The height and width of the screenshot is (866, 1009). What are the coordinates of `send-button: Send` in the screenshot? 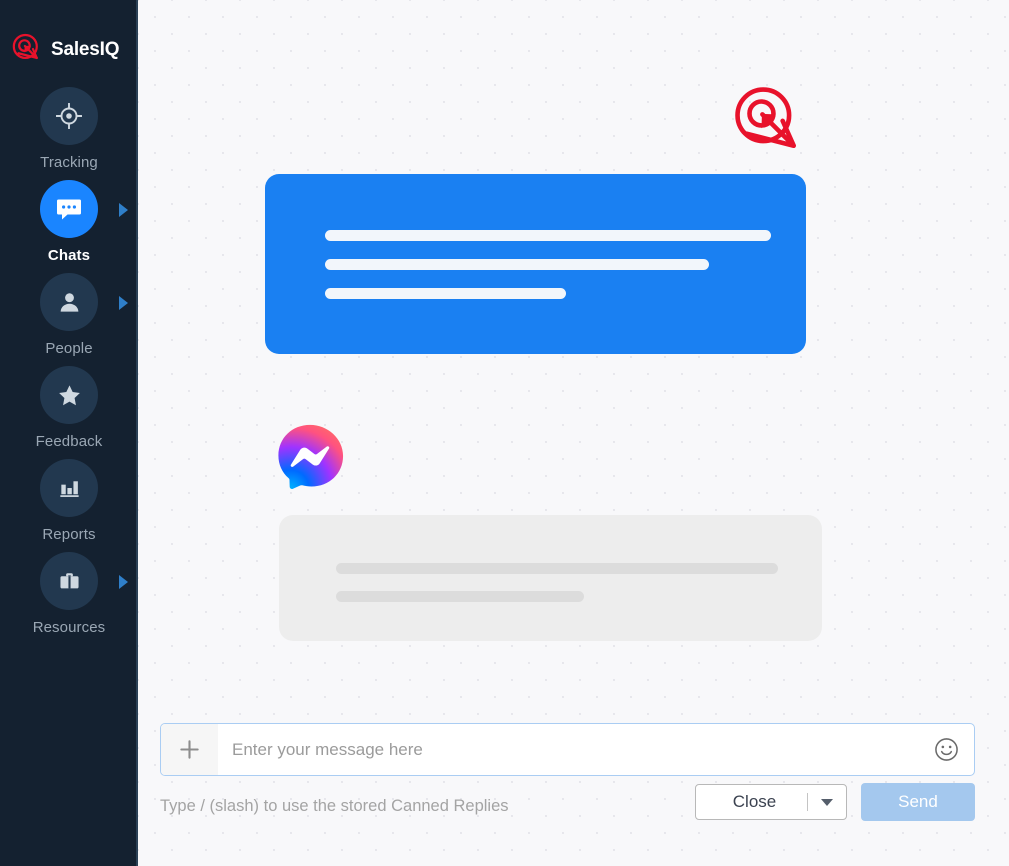 It's located at (918, 802).